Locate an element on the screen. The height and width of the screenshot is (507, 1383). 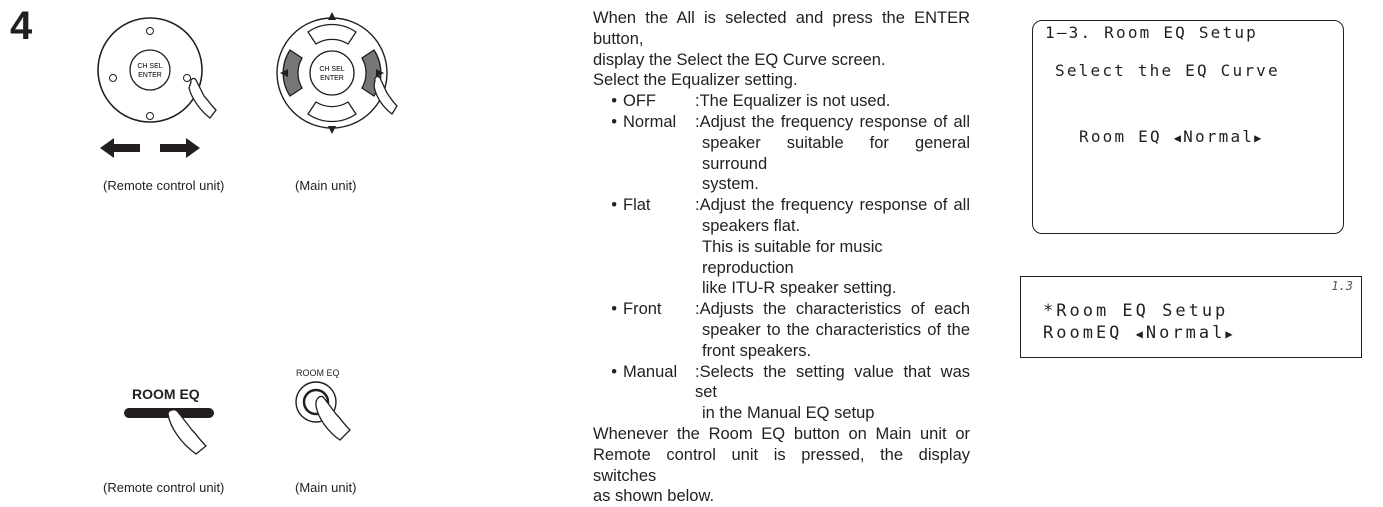
main-knob-label-1: CH SEL is located at coordinates (331, 69).